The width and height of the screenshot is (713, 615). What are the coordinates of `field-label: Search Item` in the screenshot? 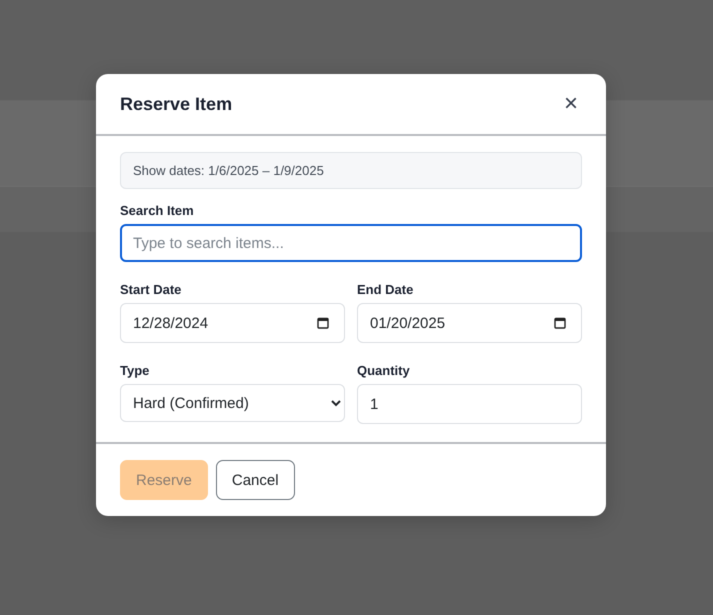 It's located at (157, 210).